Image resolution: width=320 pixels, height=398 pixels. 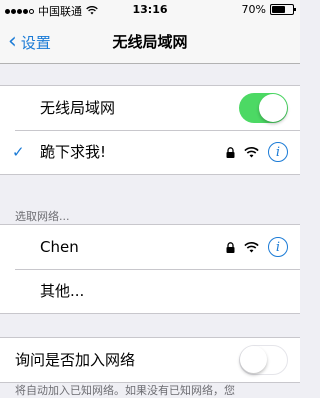 What do you see at coordinates (59, 247) in the screenshot?
I see `network-name: Chen` at bounding box center [59, 247].